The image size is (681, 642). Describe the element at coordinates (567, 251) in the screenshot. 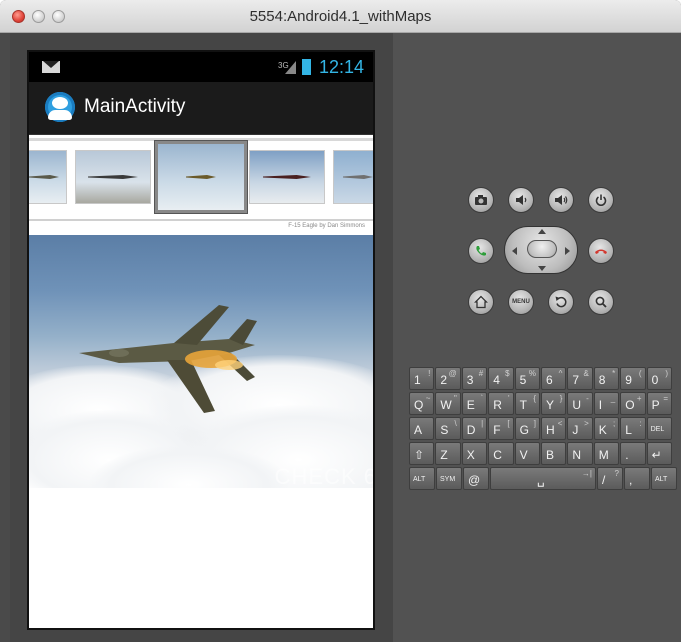

I see `dpad-right-icon` at that location.